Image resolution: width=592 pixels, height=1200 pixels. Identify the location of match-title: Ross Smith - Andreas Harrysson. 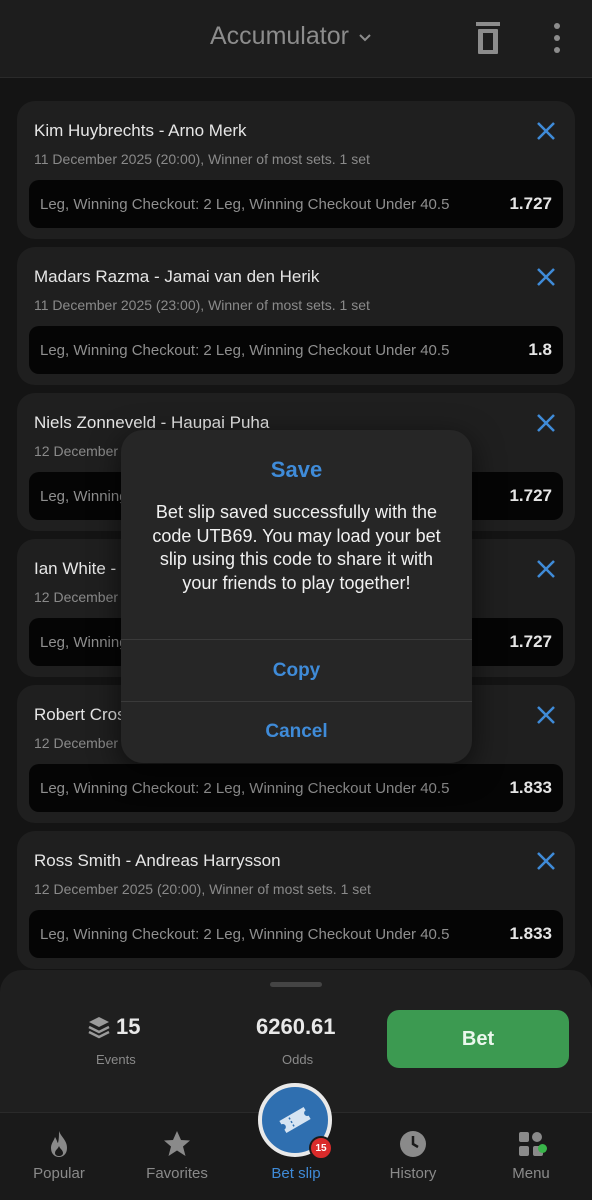
(157, 860).